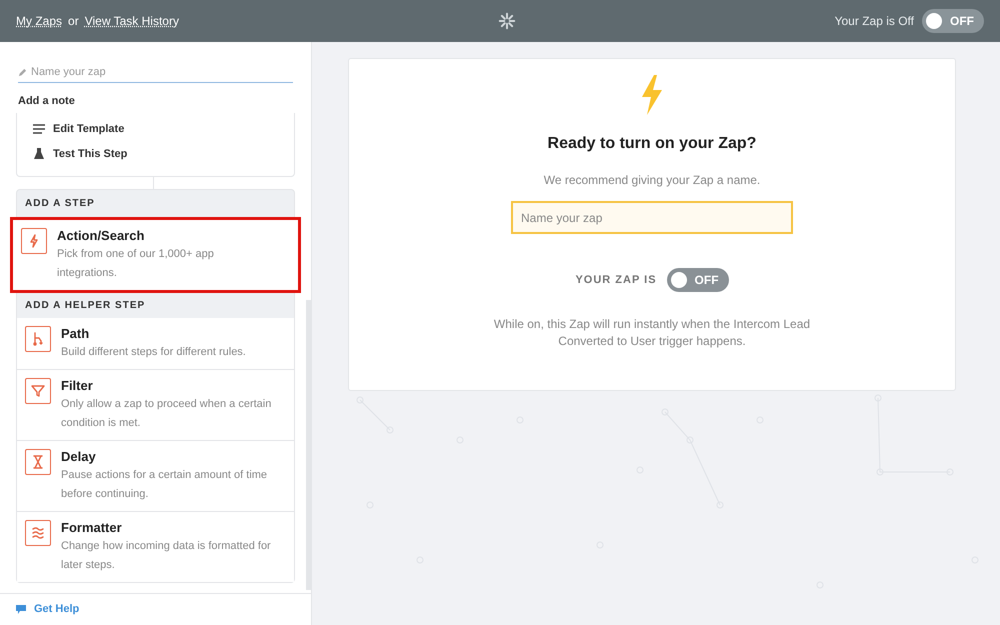 The image size is (1000, 625). Describe the element at coordinates (652, 180) in the screenshot. I see `card-subtitle: We recommend giving your Zap a name.` at that location.